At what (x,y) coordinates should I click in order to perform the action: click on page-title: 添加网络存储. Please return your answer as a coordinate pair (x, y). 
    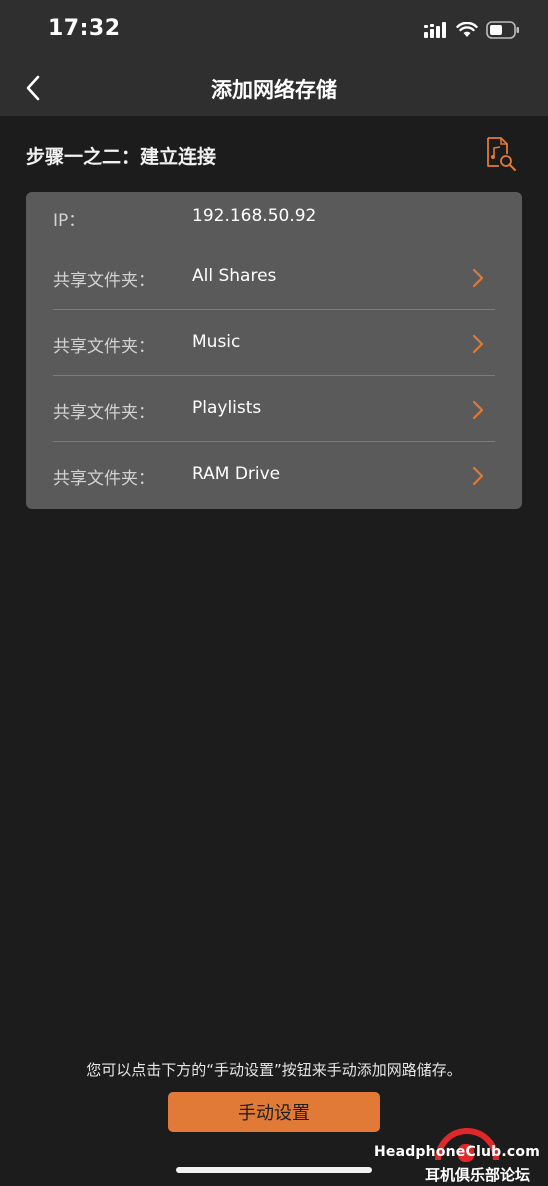
    Looking at the image, I should click on (274, 90).